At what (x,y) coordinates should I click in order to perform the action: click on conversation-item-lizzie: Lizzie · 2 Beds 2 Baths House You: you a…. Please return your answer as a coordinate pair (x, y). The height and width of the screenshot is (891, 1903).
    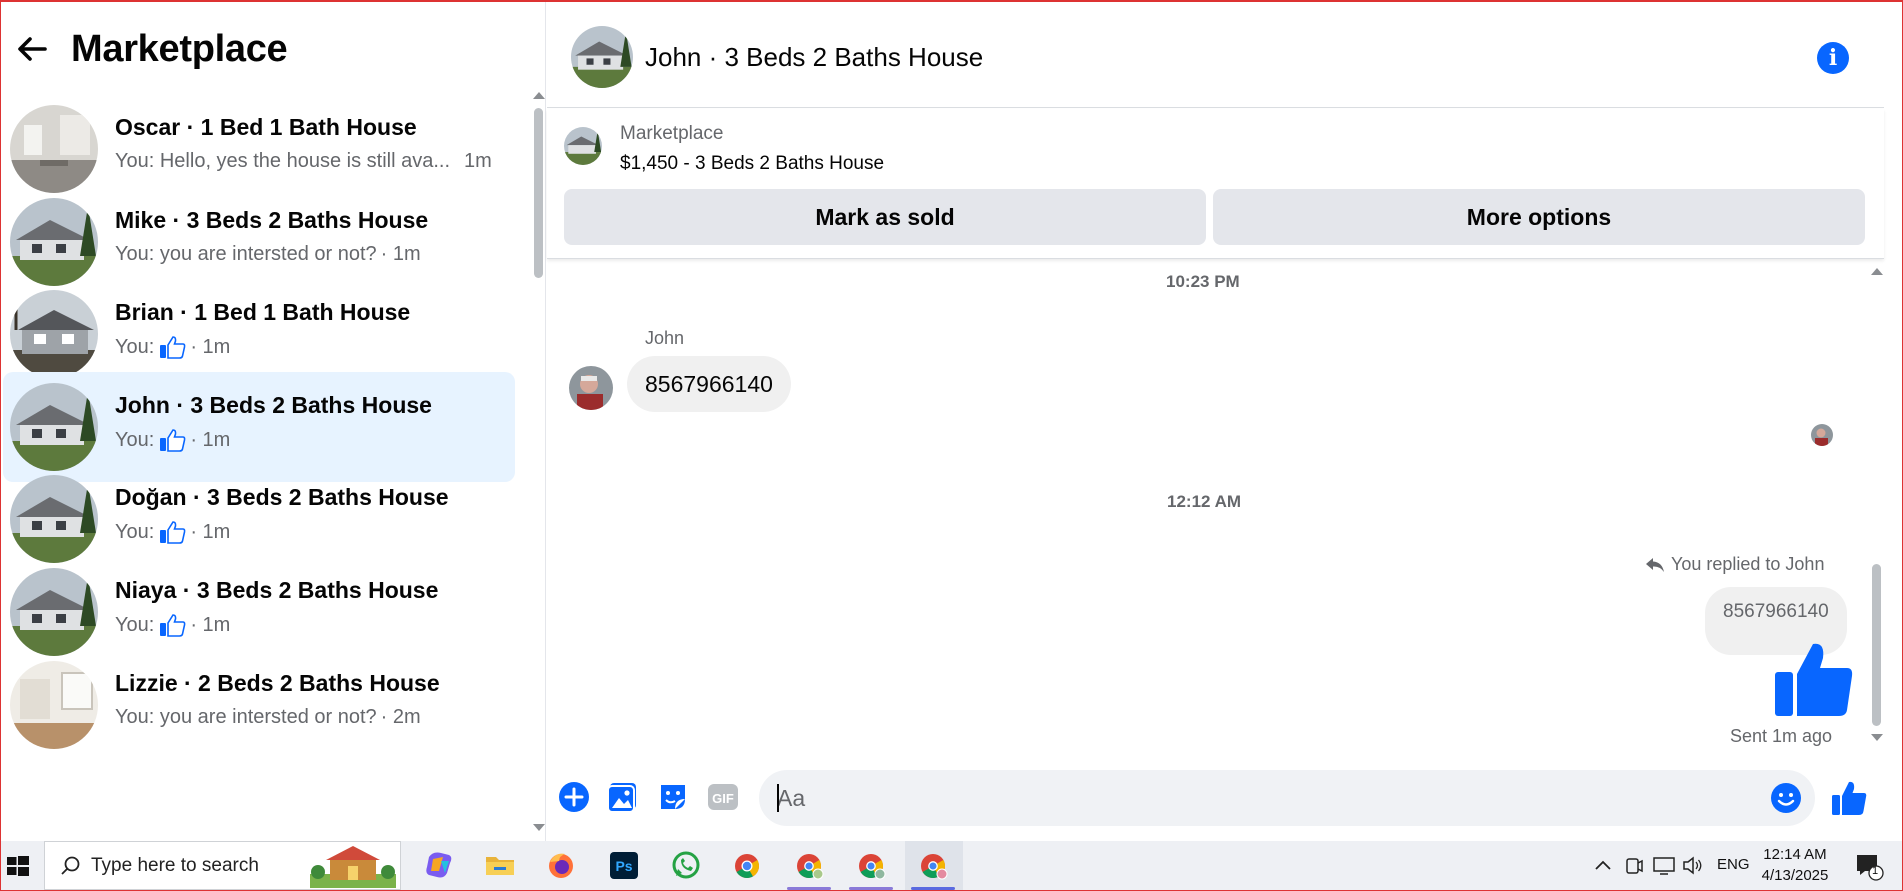
    Looking at the image, I should click on (259, 705).